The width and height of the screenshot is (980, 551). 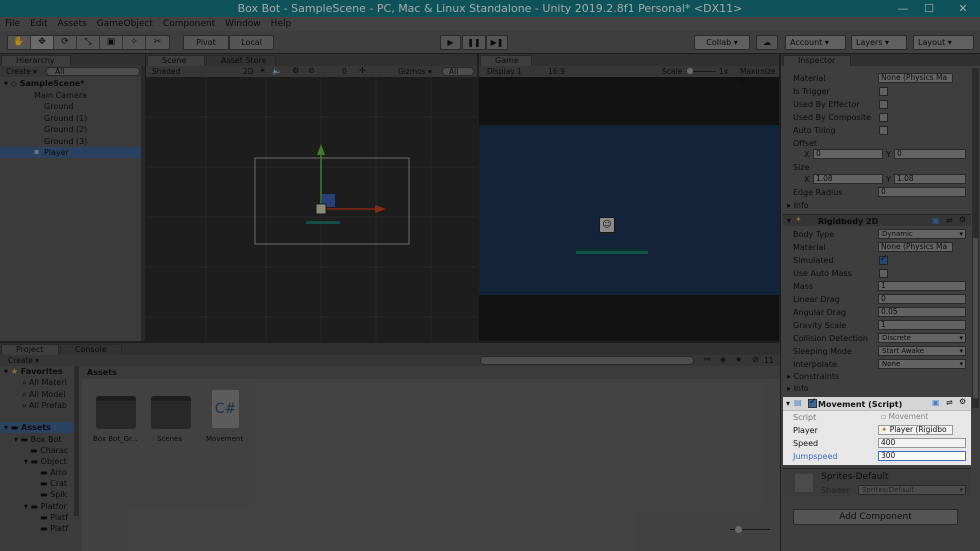 I want to click on tab-console: Console, so click(x=91, y=349).